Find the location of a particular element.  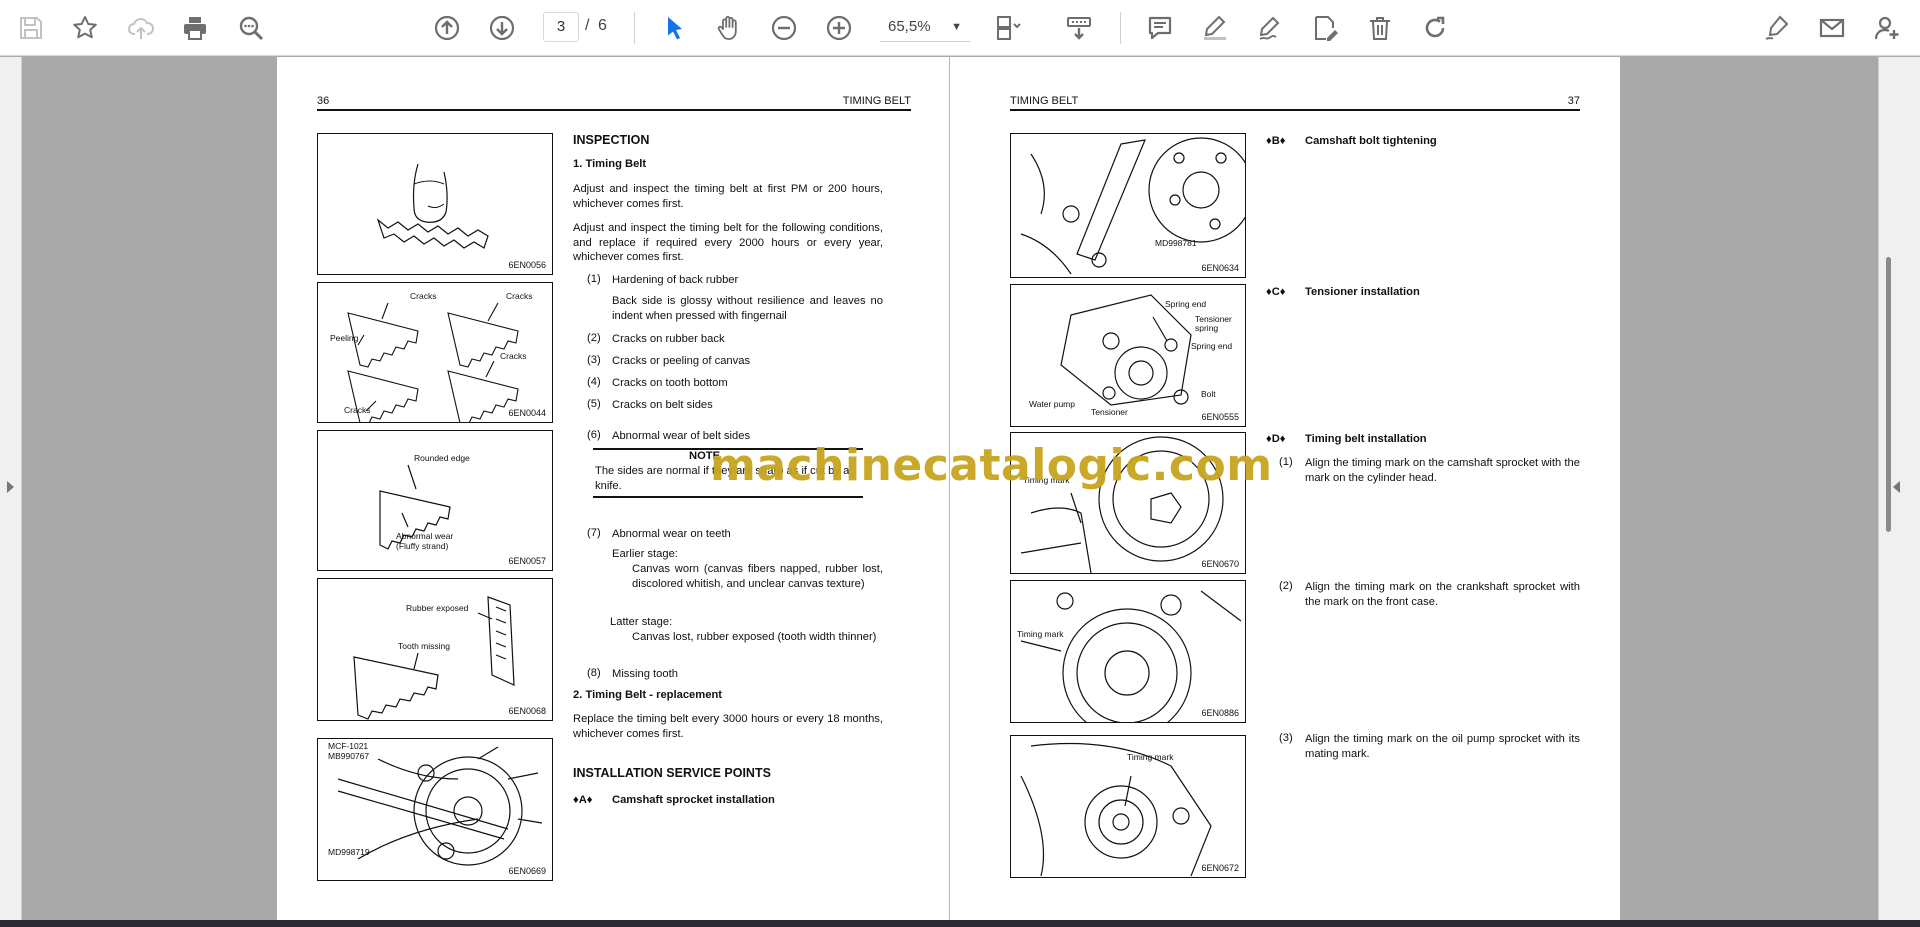

scroll-mode-button is located at coordinates (1079, 28).